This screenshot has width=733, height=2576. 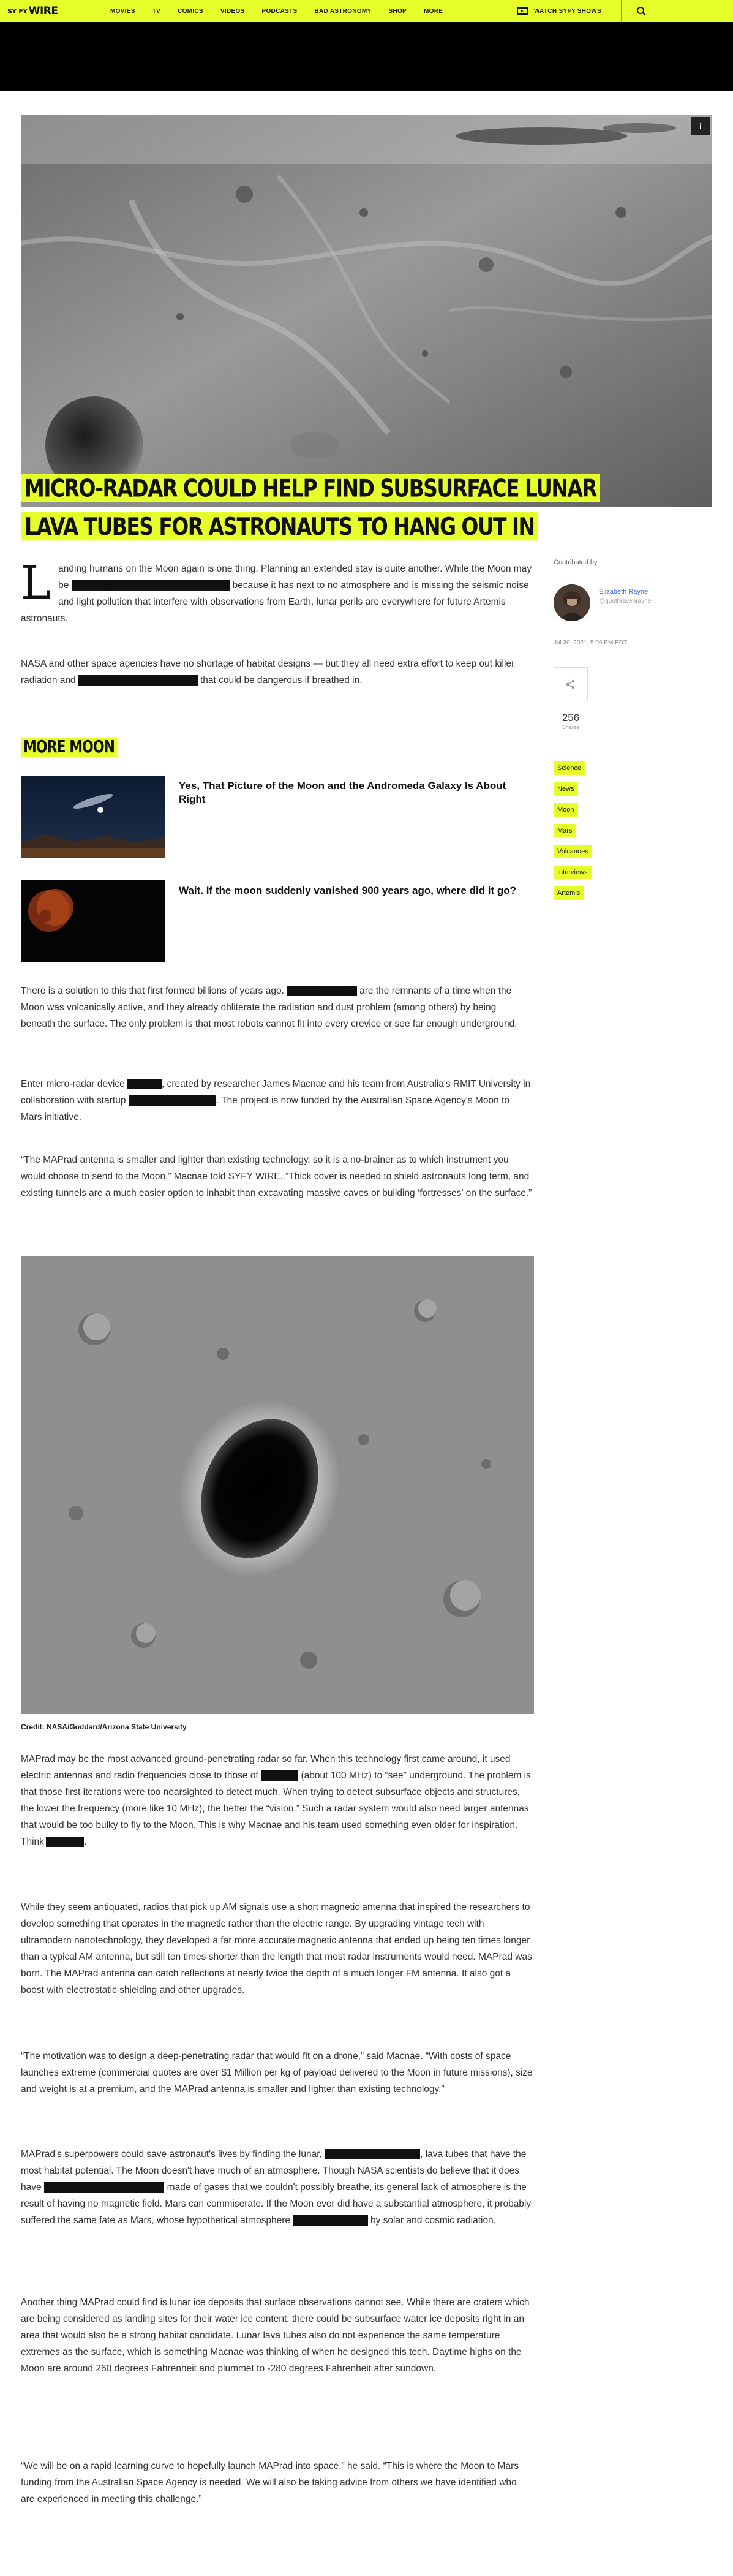 I want to click on share-button, so click(x=571, y=684).